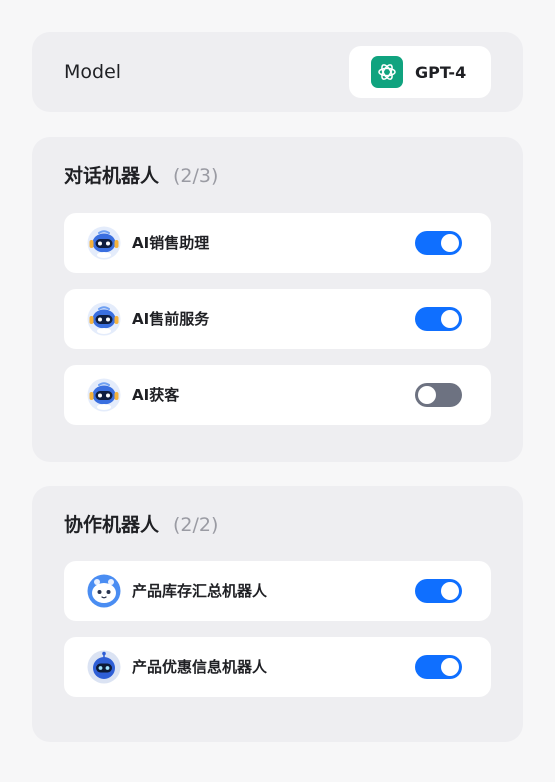  What do you see at coordinates (200, 591) in the screenshot?
I see `bot-name: 产品库存汇总机器人` at bounding box center [200, 591].